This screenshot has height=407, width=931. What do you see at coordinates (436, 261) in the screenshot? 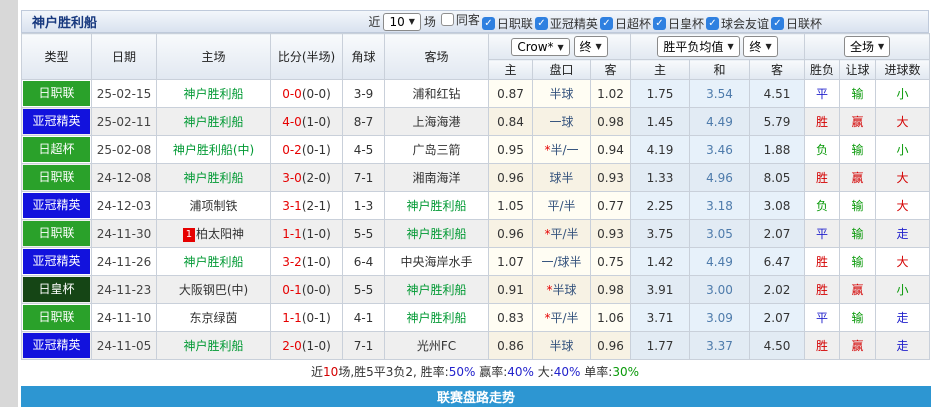
I see `away-team: 中央海岸水手` at bounding box center [436, 261].